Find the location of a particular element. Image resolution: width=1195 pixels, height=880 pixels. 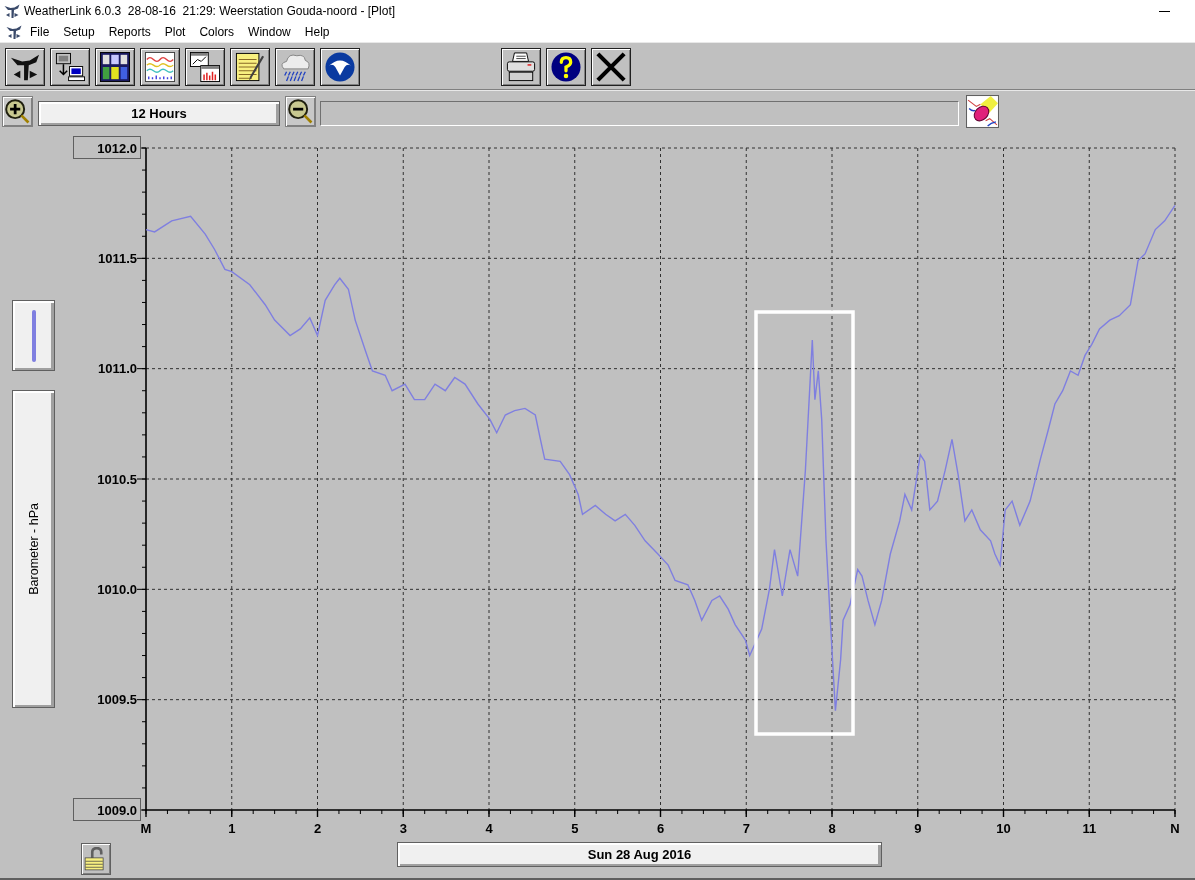

strip-chart-icon is located at coordinates (160, 67).